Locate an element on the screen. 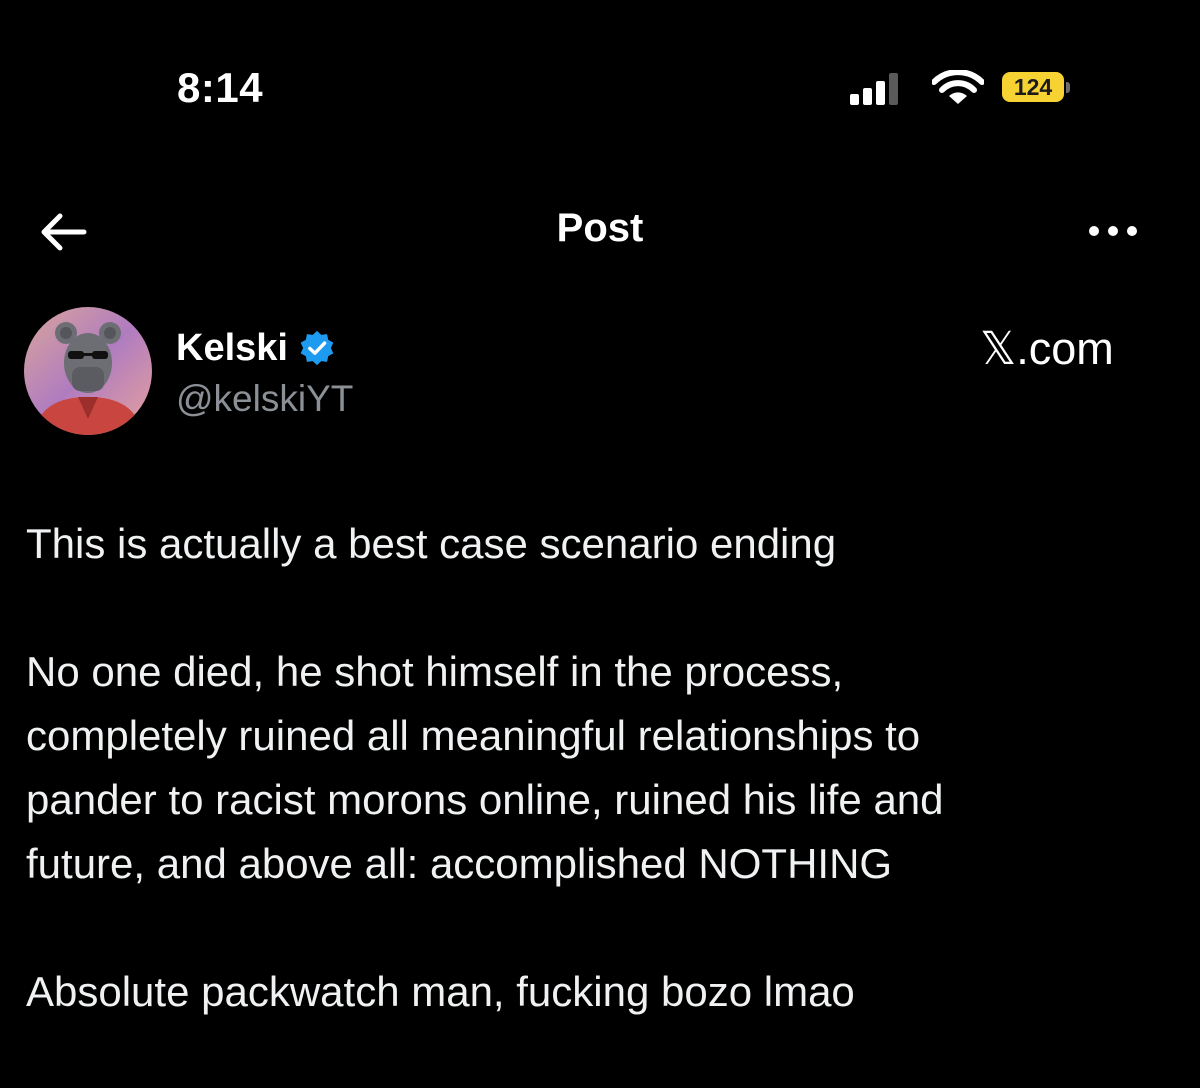 The height and width of the screenshot is (1088, 1200). ellipsis-icon is located at coordinates (1113, 231).